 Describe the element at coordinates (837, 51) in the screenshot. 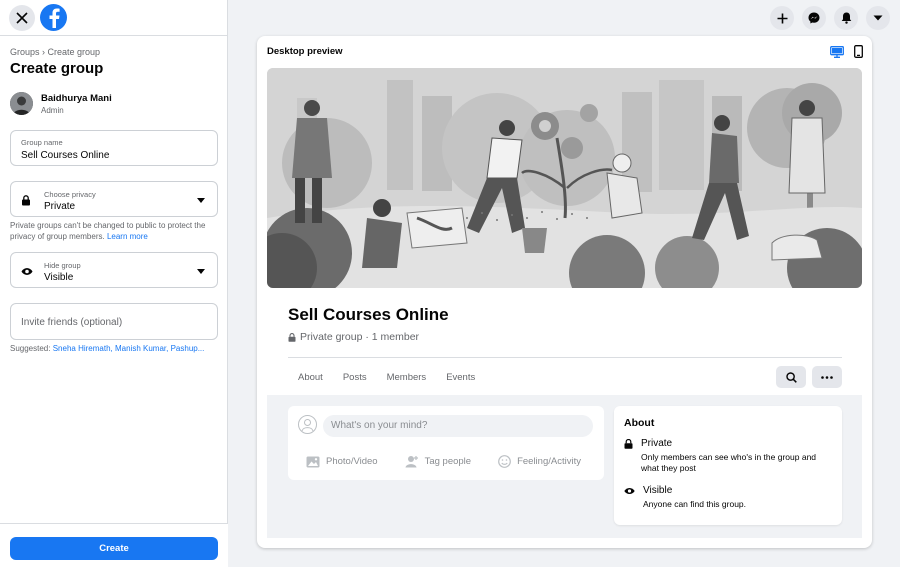

I see `desktop-icon` at that location.